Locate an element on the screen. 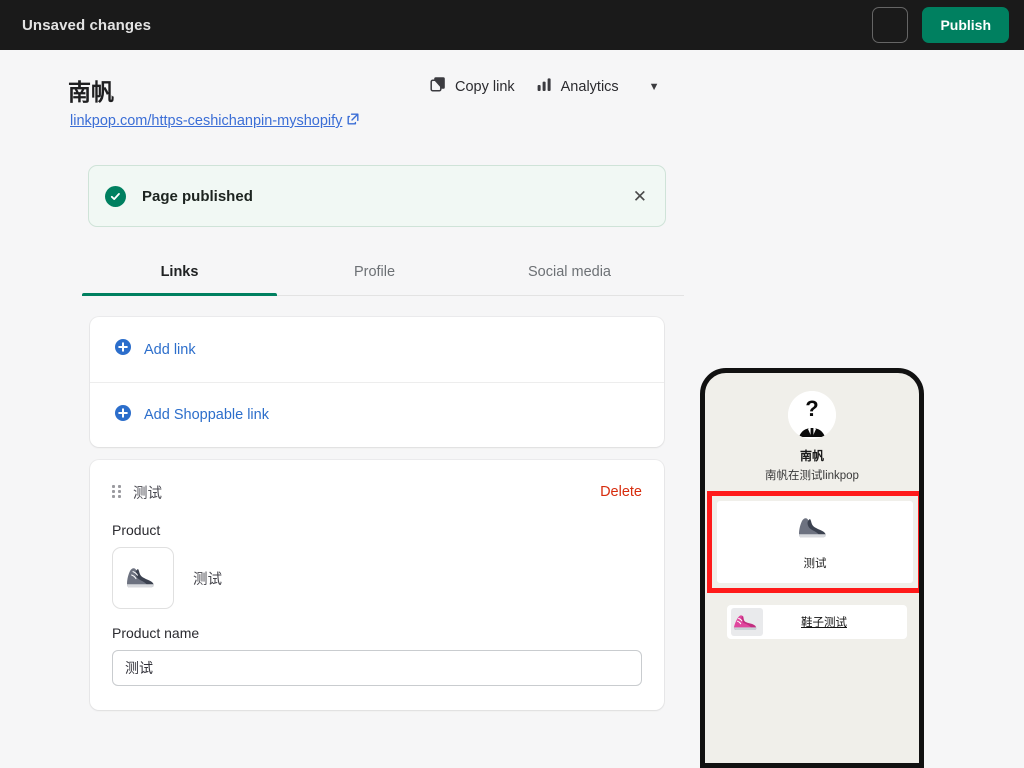 The width and height of the screenshot is (1024, 768). analytics-button: Analytics is located at coordinates (578, 86).